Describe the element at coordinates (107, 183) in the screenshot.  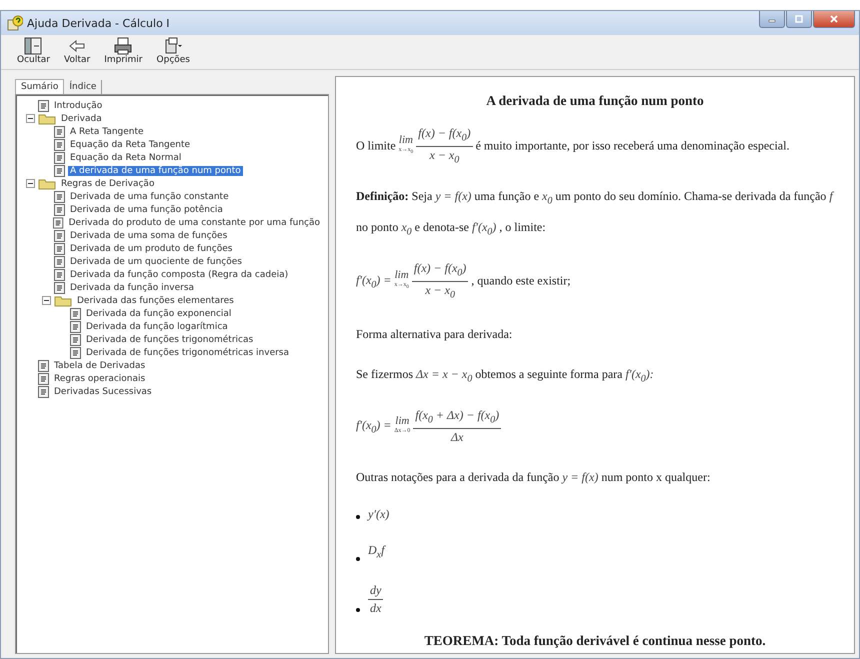
I see `tree-item: Regras de Derivação` at that location.